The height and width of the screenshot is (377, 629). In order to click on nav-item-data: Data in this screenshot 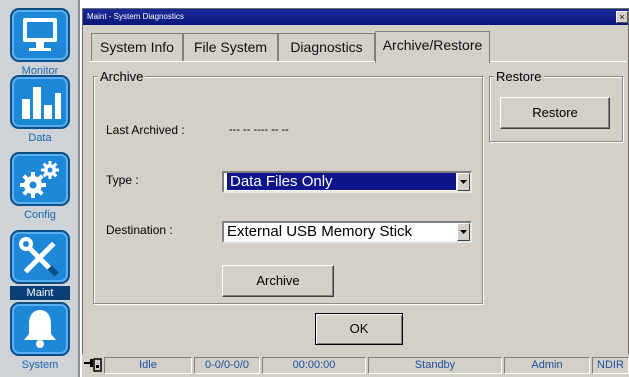, I will do `click(43, 110)`.